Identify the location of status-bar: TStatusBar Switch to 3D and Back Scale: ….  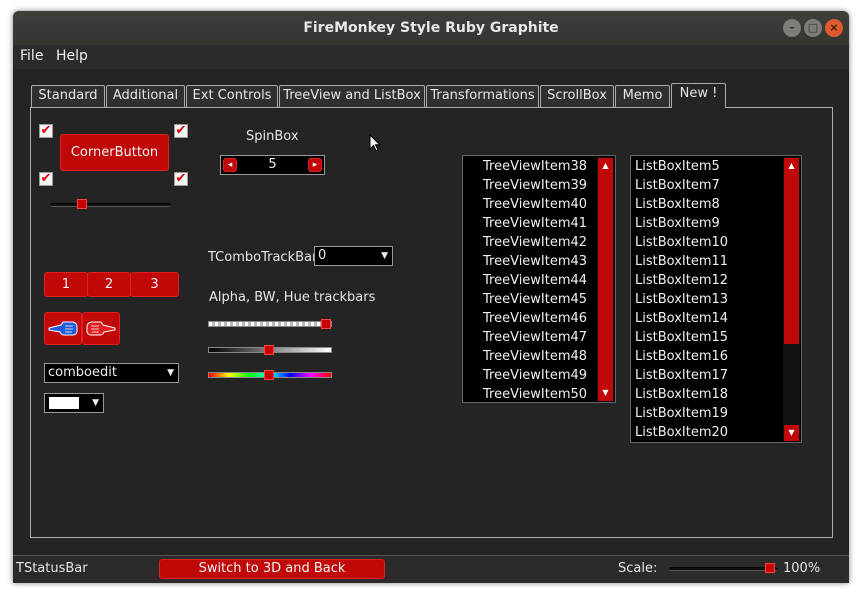
(431, 569).